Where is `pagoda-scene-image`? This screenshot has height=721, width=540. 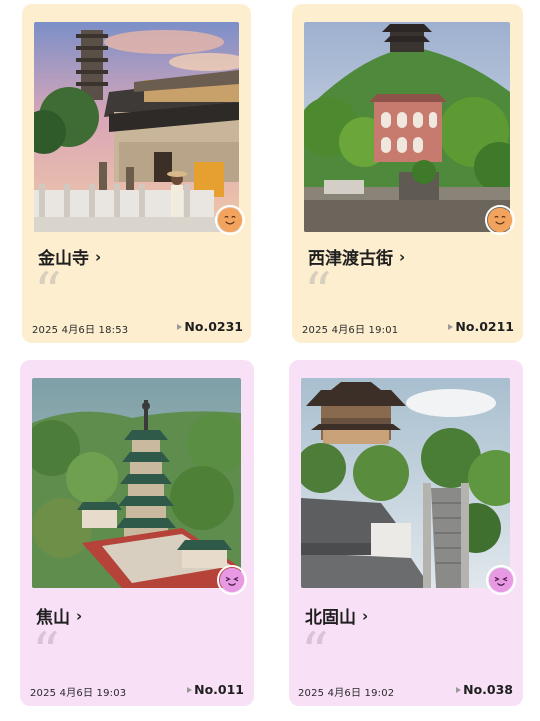 pagoda-scene-image is located at coordinates (136, 483).